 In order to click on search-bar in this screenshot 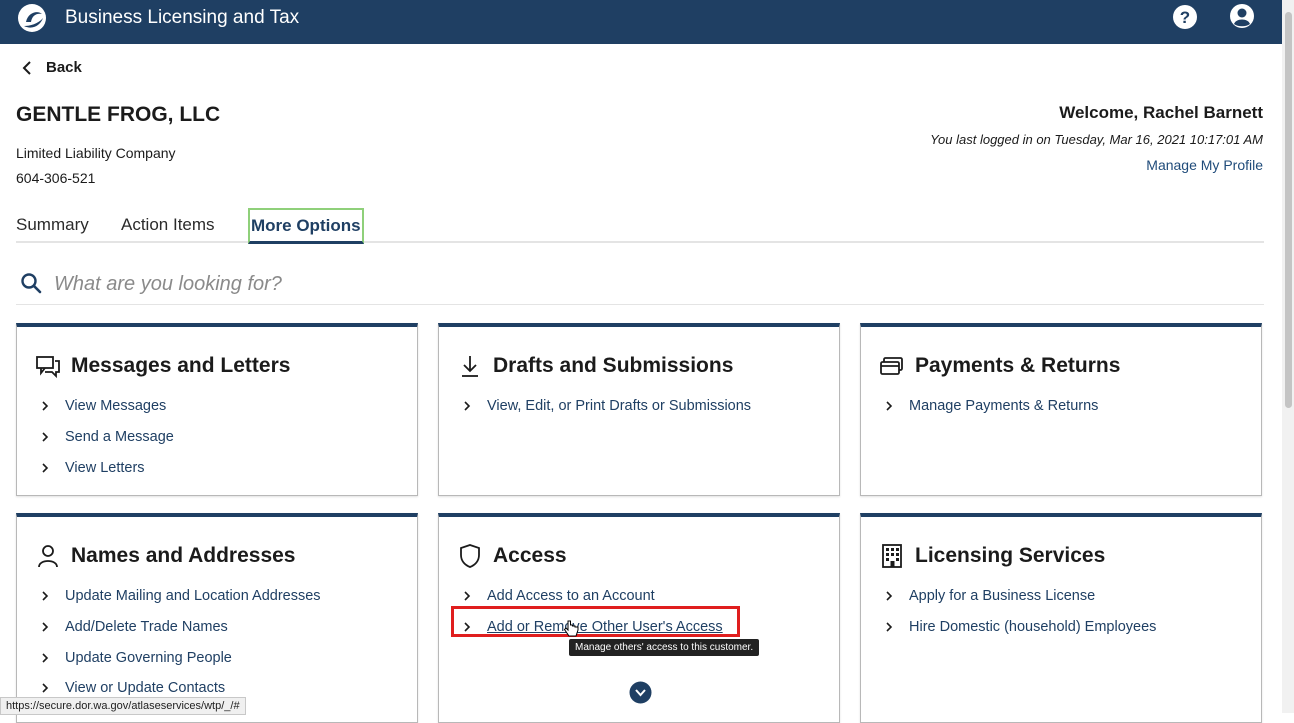, I will do `click(640, 285)`.